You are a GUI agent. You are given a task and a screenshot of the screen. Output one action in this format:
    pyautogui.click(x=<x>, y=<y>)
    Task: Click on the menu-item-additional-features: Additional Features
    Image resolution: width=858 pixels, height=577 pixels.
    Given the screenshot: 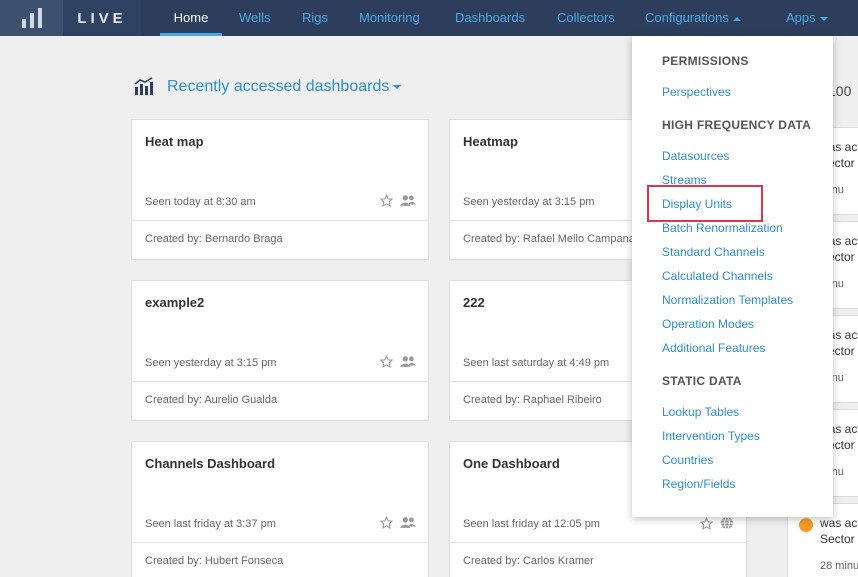 What is the action you would take?
    pyautogui.click(x=713, y=348)
    